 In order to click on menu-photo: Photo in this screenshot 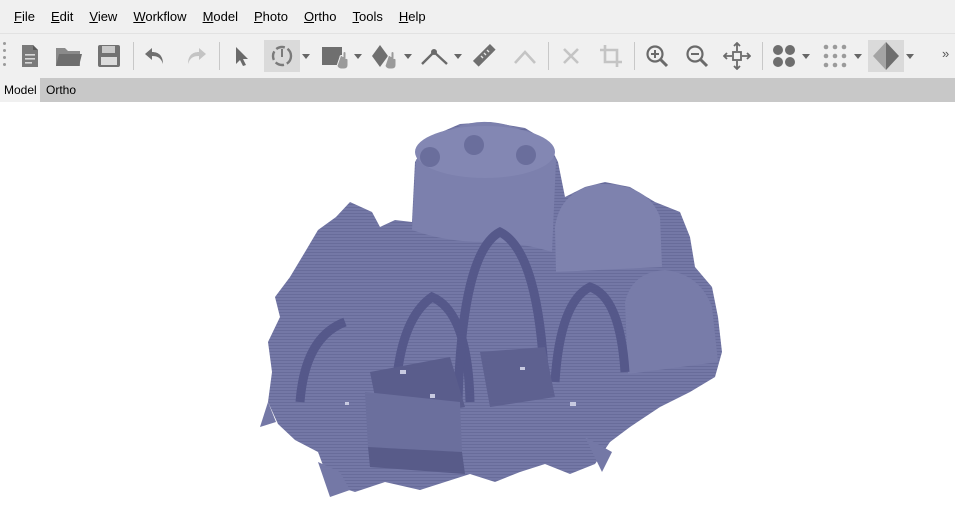, I will do `click(271, 16)`.